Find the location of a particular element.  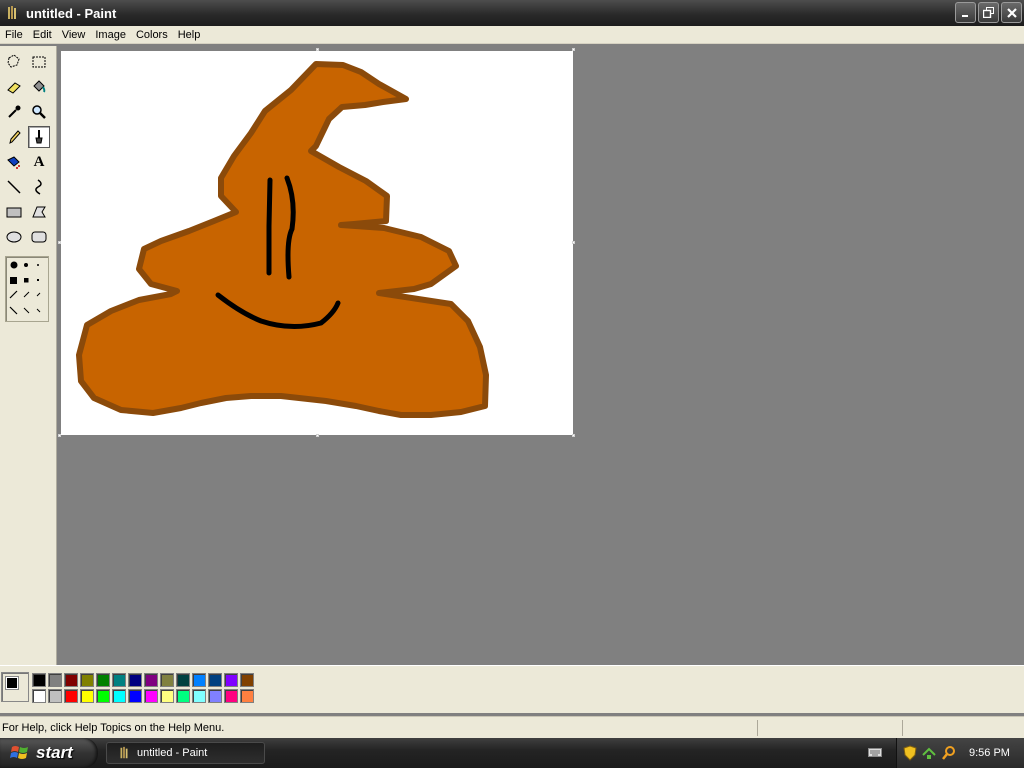

resize-handle-top-right is located at coordinates (573, 49).